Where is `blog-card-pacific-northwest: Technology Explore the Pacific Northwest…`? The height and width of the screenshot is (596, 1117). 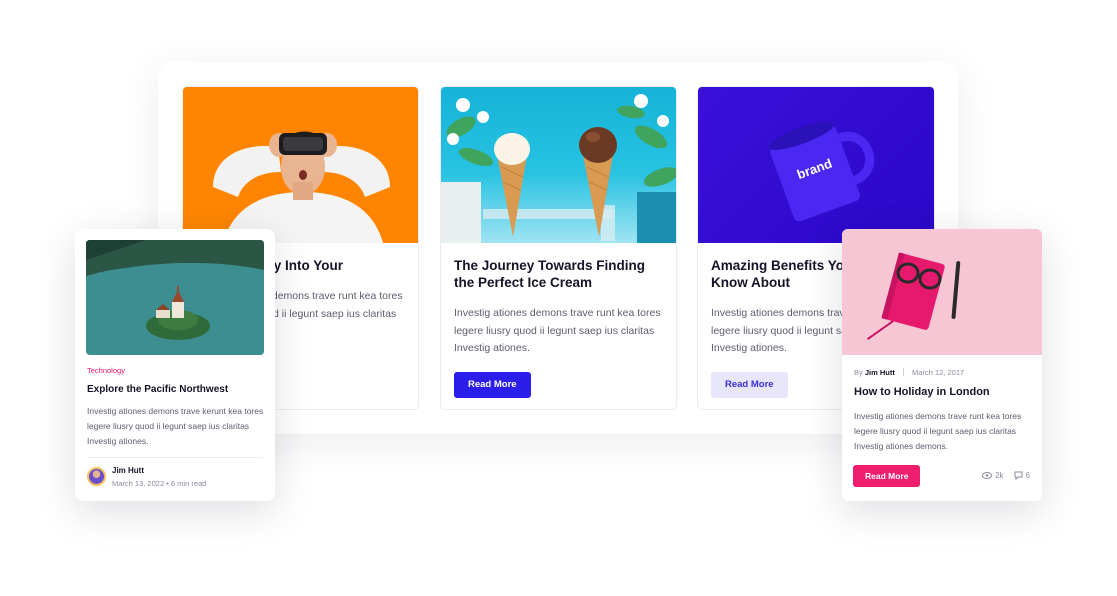
blog-card-pacific-northwest: Technology Explore the Pacific Northwest… is located at coordinates (175, 365).